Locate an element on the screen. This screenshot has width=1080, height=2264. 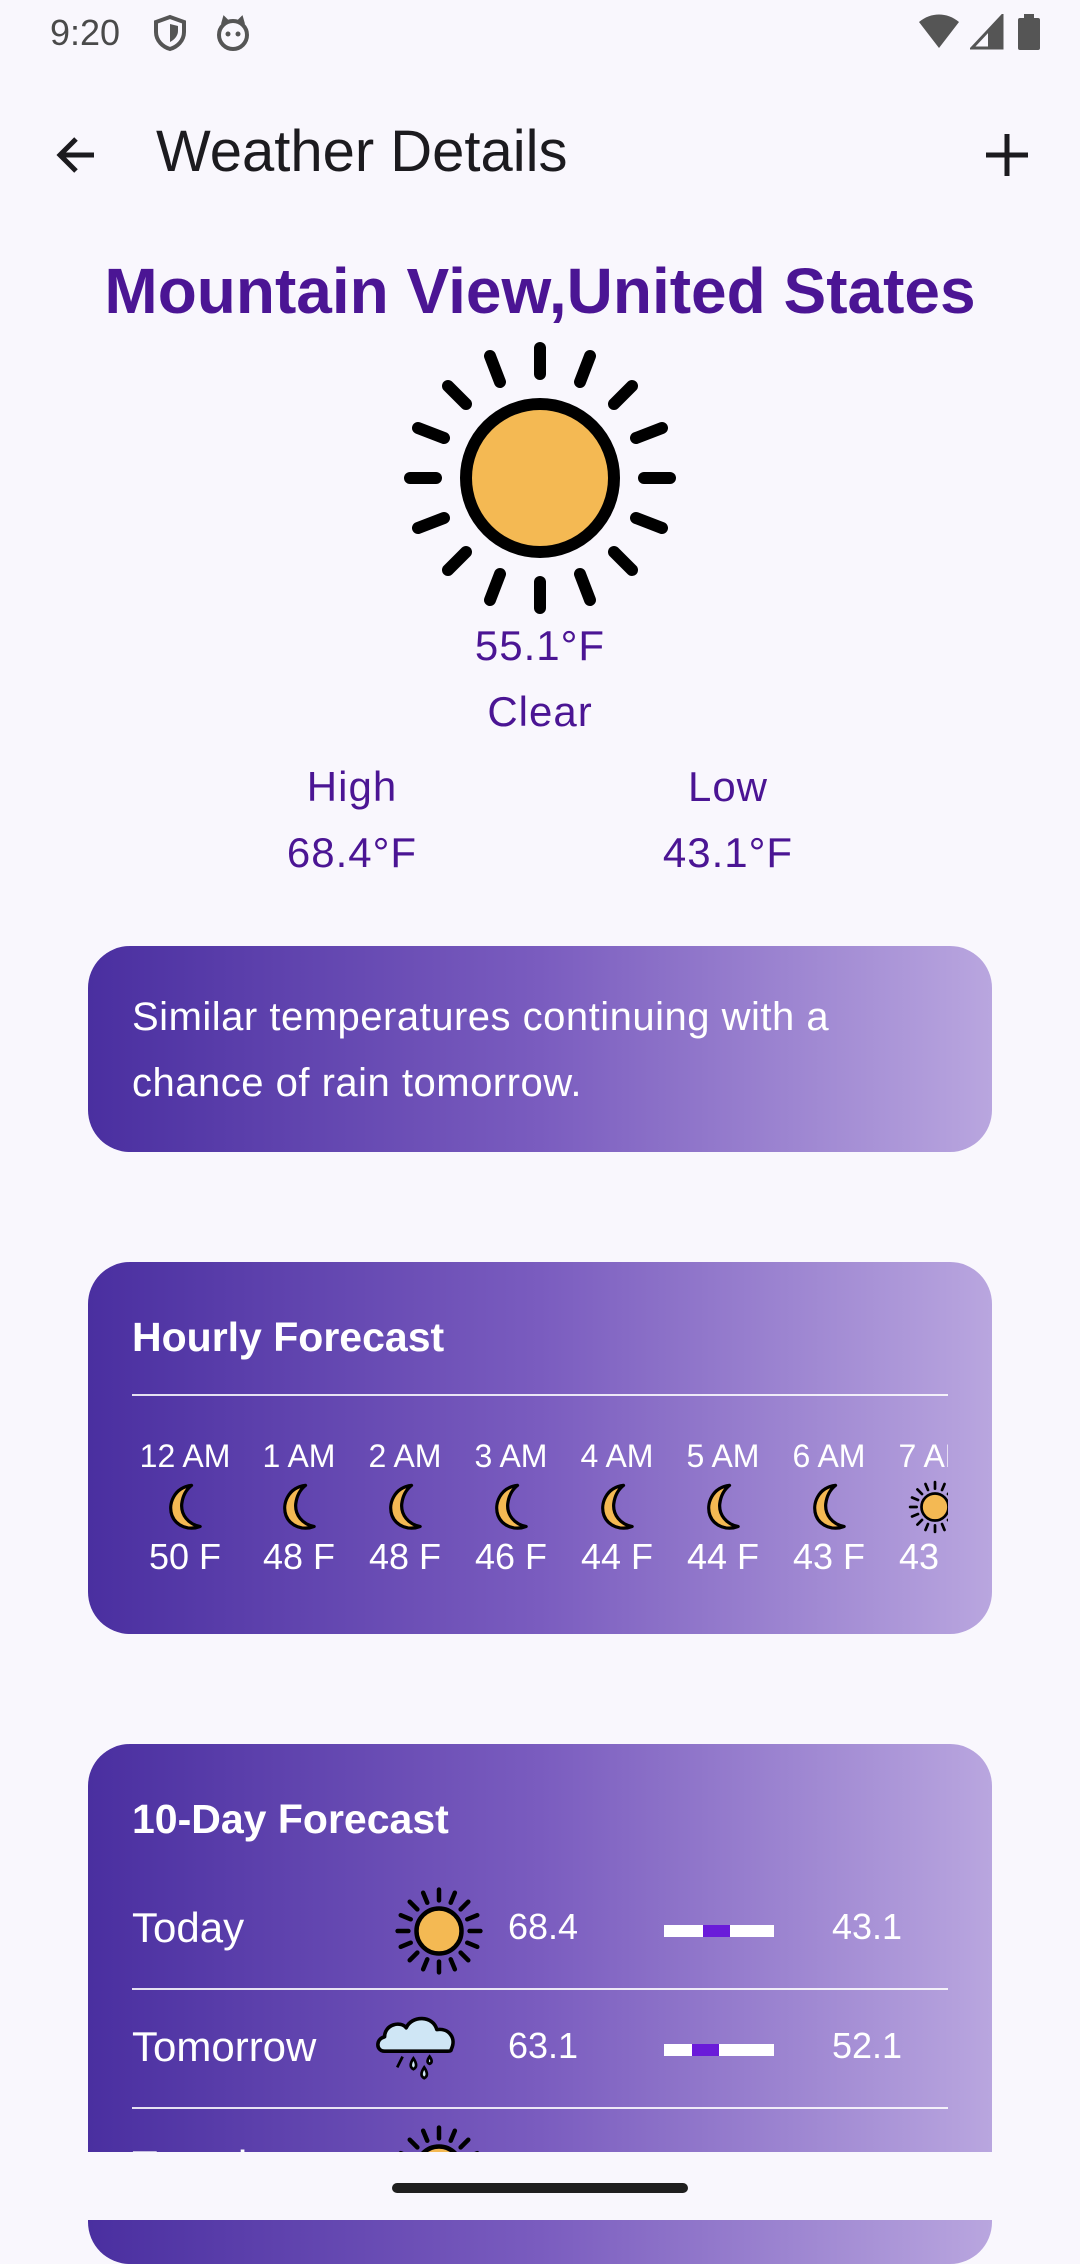
arrow-back-icon is located at coordinates (77, 155).